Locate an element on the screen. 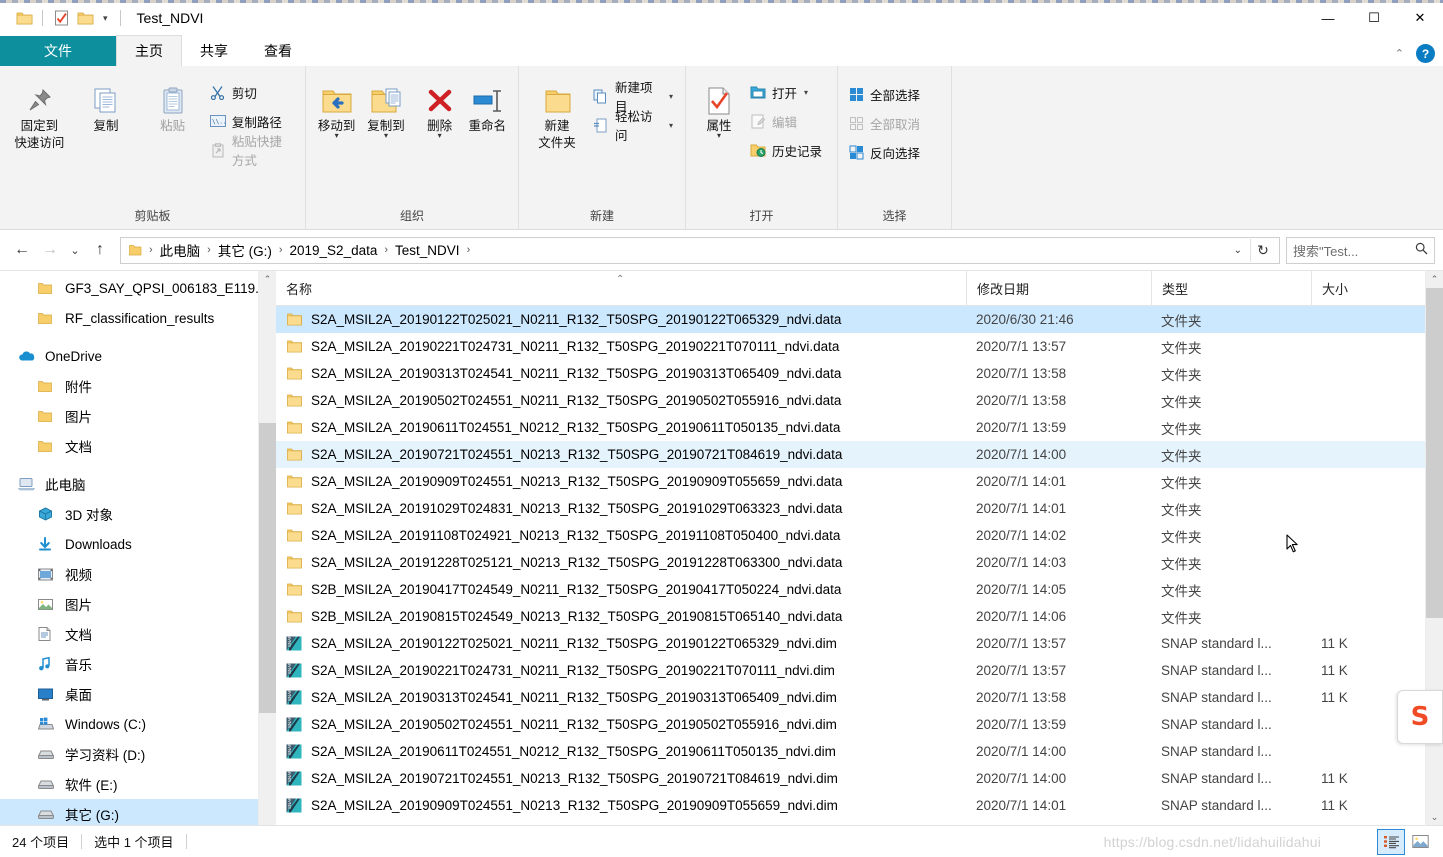 This screenshot has height=857, width=1443. help-icon: ? is located at coordinates (1425, 53).